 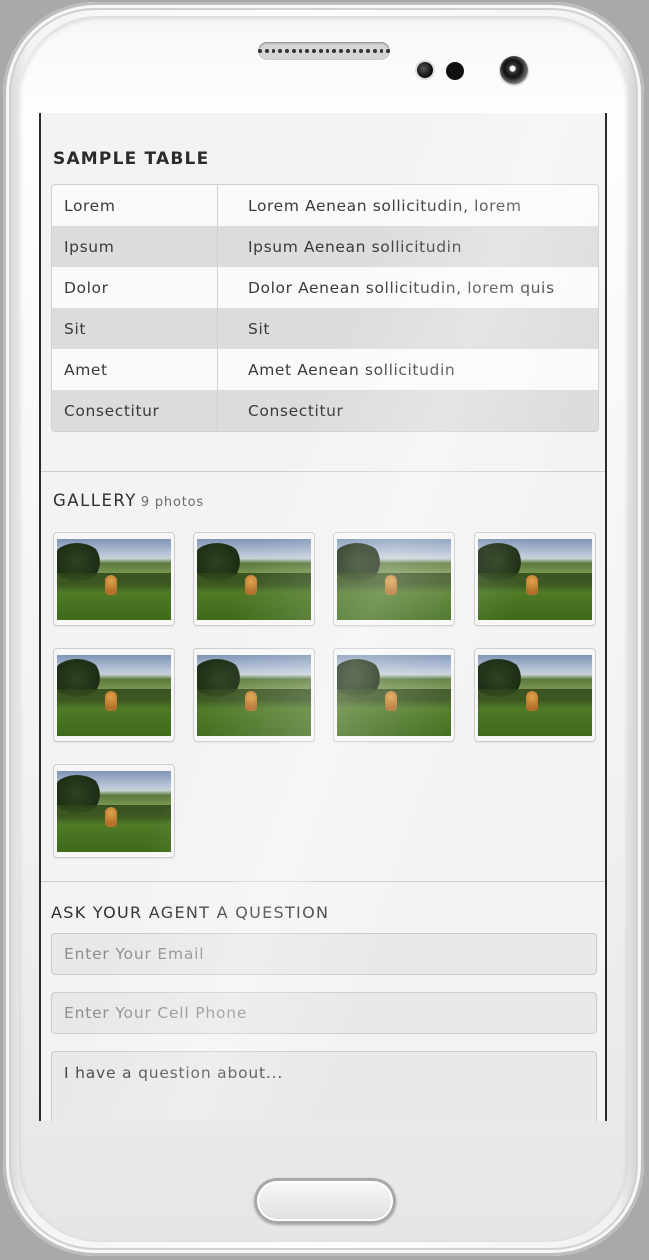 I want to click on proximity-sensor, so click(x=425, y=70).